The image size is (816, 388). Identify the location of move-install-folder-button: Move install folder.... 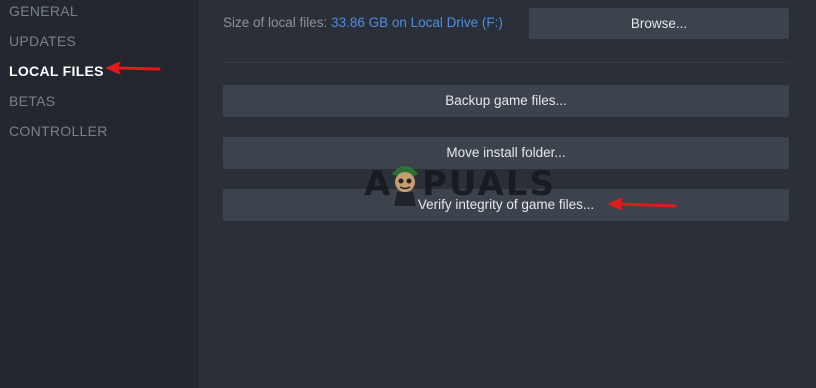
(506, 153).